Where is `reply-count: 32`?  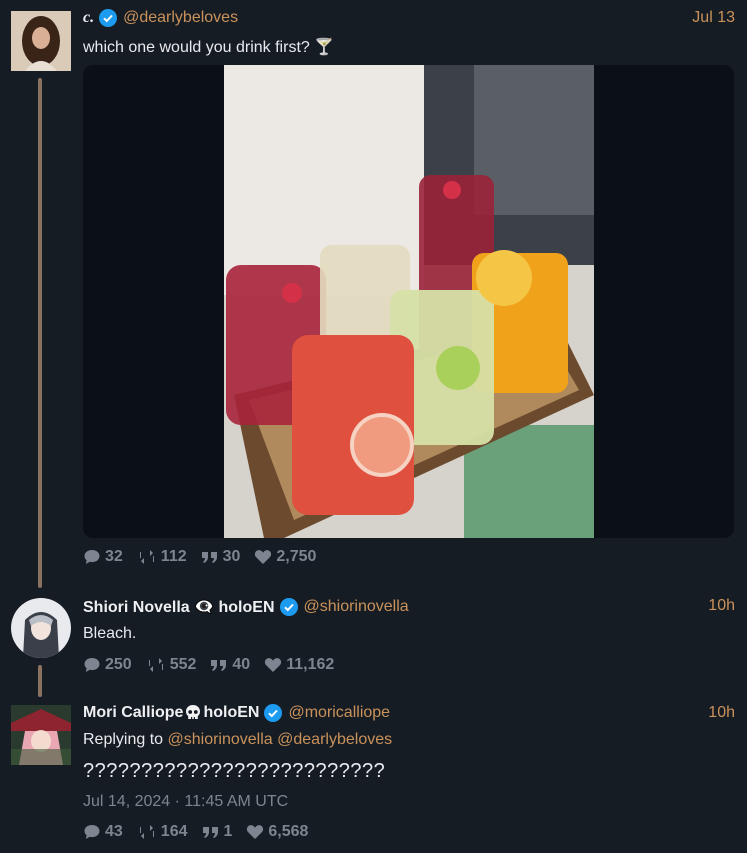 reply-count: 32 is located at coordinates (103, 557).